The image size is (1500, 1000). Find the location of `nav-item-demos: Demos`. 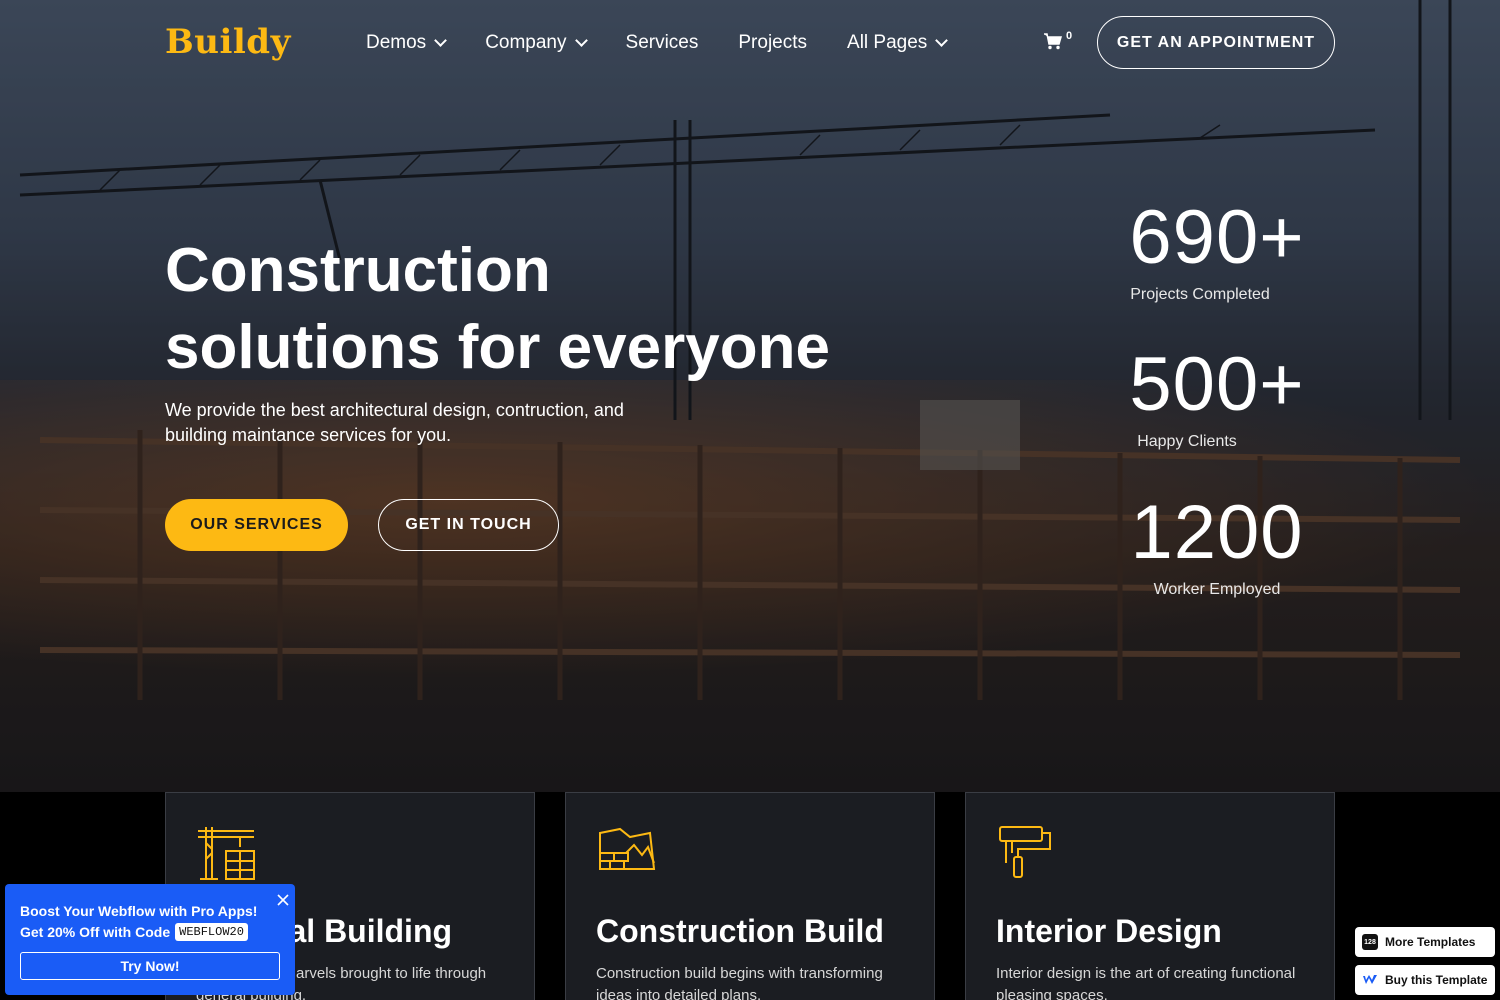

nav-item-demos: Demos is located at coordinates (407, 43).